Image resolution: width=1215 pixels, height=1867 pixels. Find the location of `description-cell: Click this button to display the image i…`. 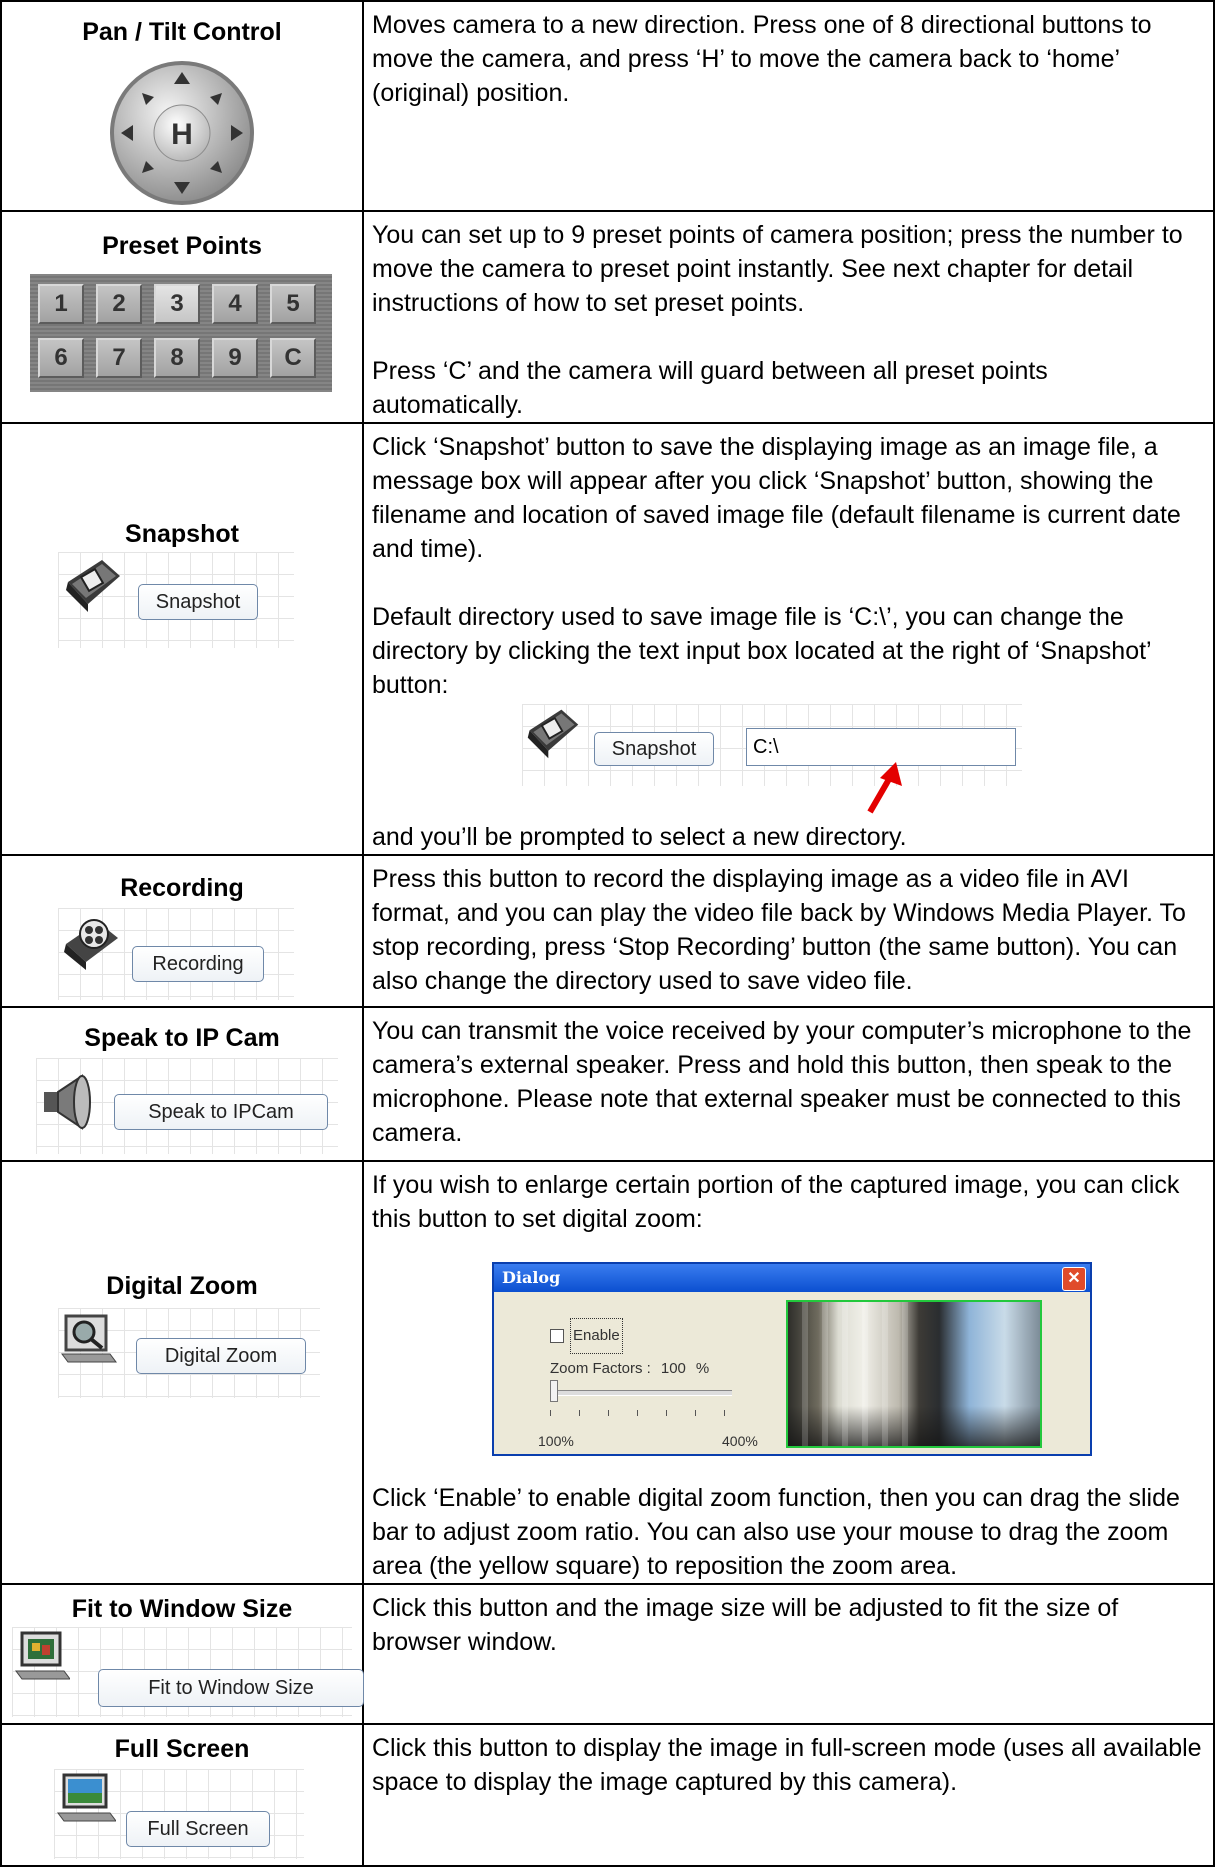

description-cell: Click this button to display the image i… is located at coordinates (788, 1795).